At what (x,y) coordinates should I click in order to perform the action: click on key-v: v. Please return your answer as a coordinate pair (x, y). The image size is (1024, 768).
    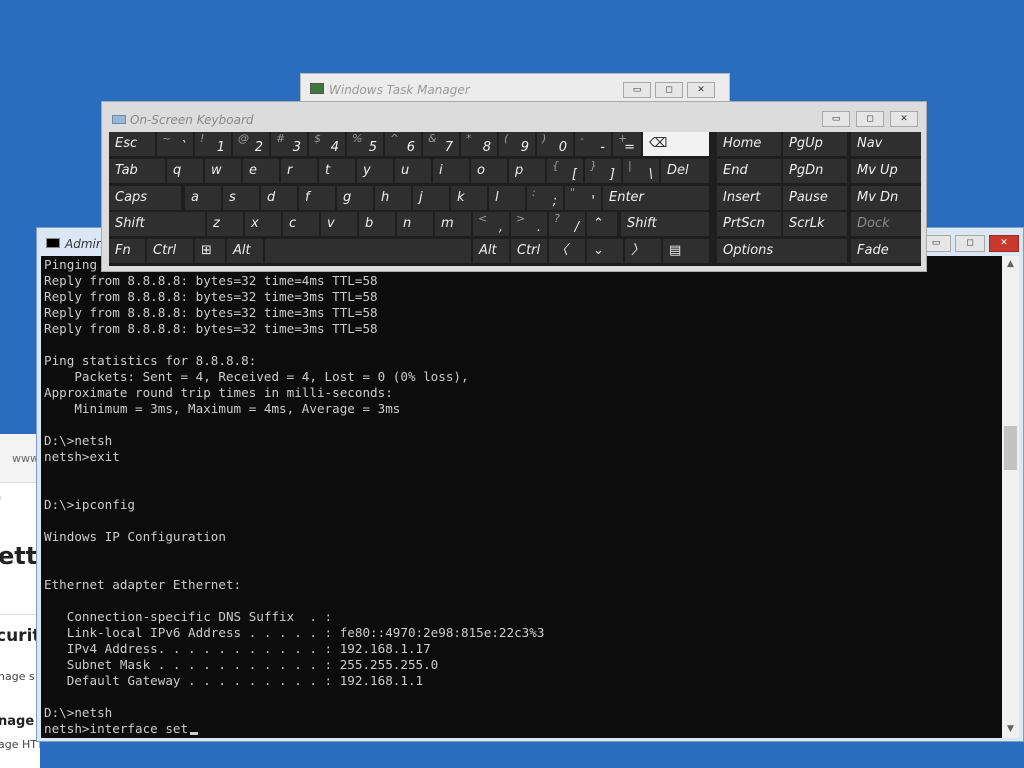
    Looking at the image, I should click on (339, 224).